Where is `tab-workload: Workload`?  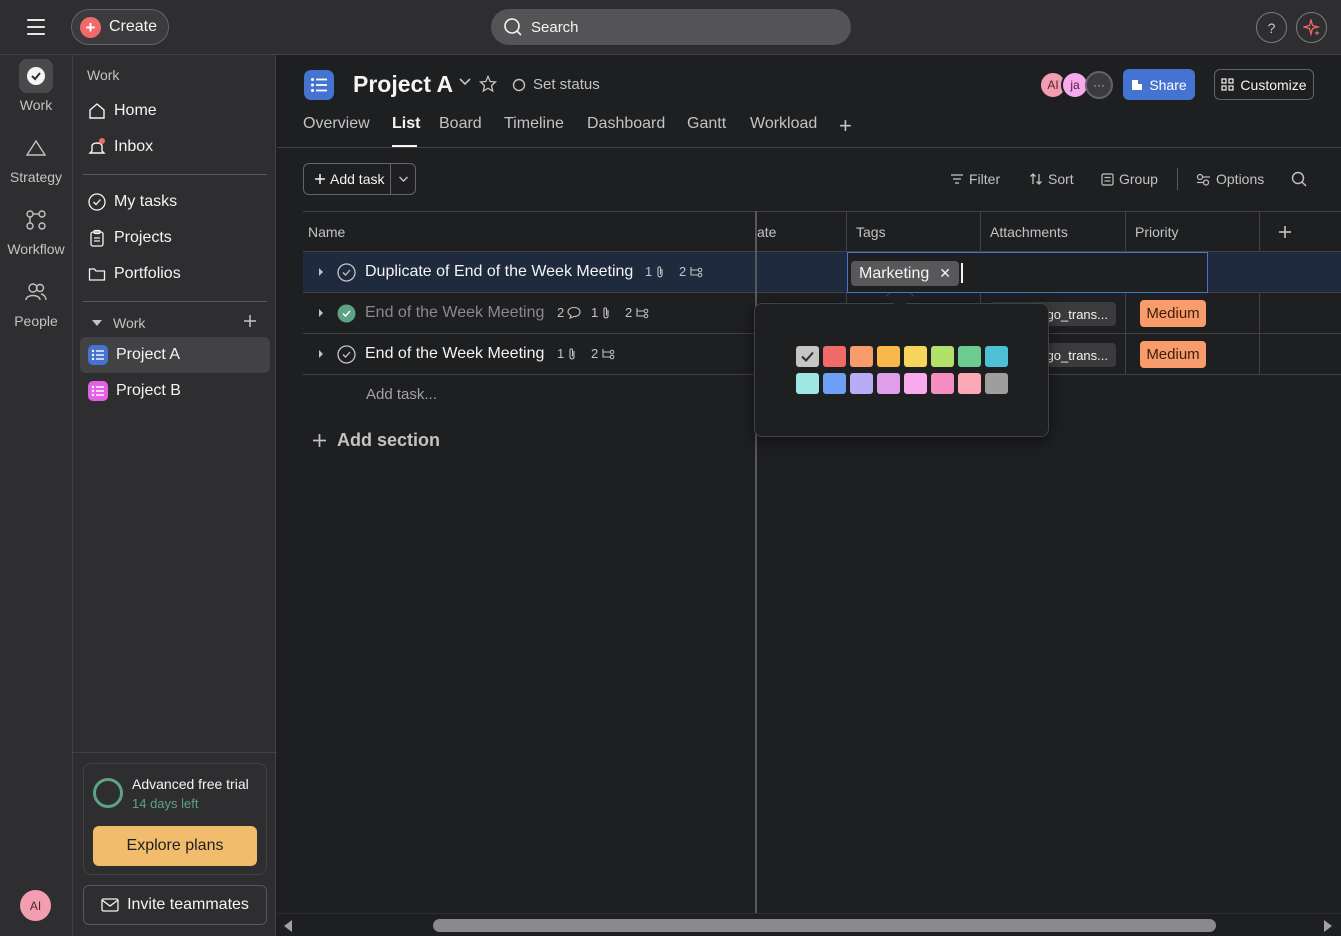 tab-workload: Workload is located at coordinates (783, 124).